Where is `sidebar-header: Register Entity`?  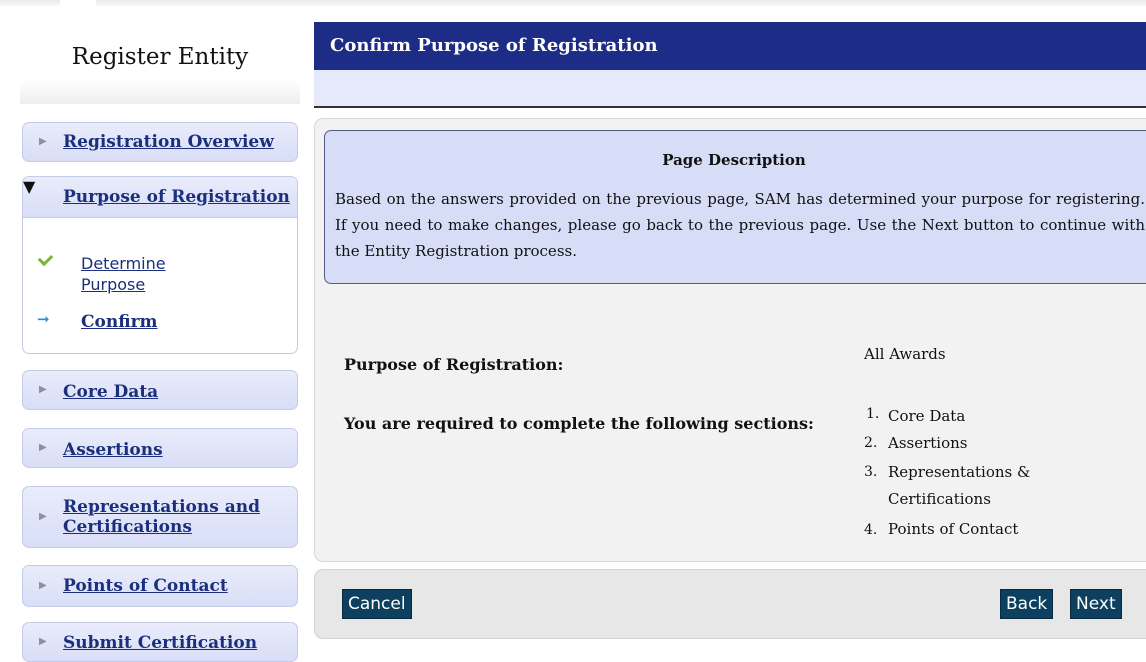 sidebar-header: Register Entity is located at coordinates (160, 63).